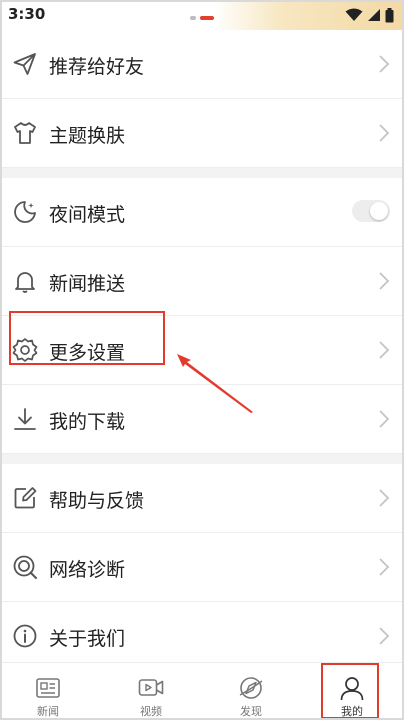 The width and height of the screenshot is (404, 721). I want to click on menu-item-help-feedback: 帮助与反馈, so click(202, 498).